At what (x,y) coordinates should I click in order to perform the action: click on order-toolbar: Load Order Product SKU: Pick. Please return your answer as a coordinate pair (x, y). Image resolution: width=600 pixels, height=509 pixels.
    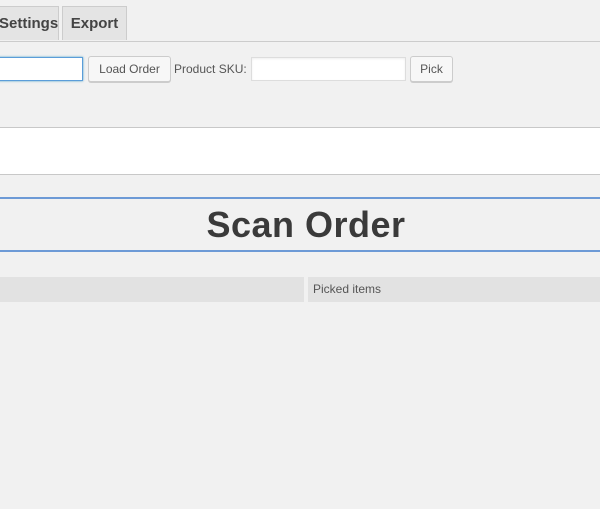
    Looking at the image, I should click on (300, 69).